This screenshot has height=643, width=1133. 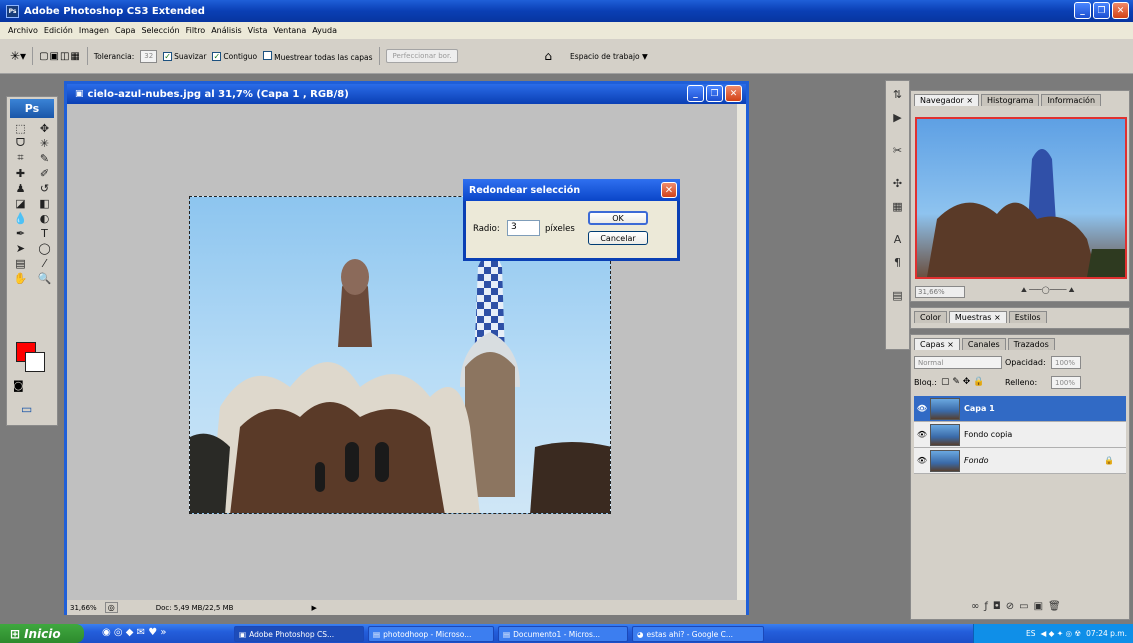 What do you see at coordinates (44, 128) in the screenshot?
I see `move-tool-icon: ✥` at bounding box center [44, 128].